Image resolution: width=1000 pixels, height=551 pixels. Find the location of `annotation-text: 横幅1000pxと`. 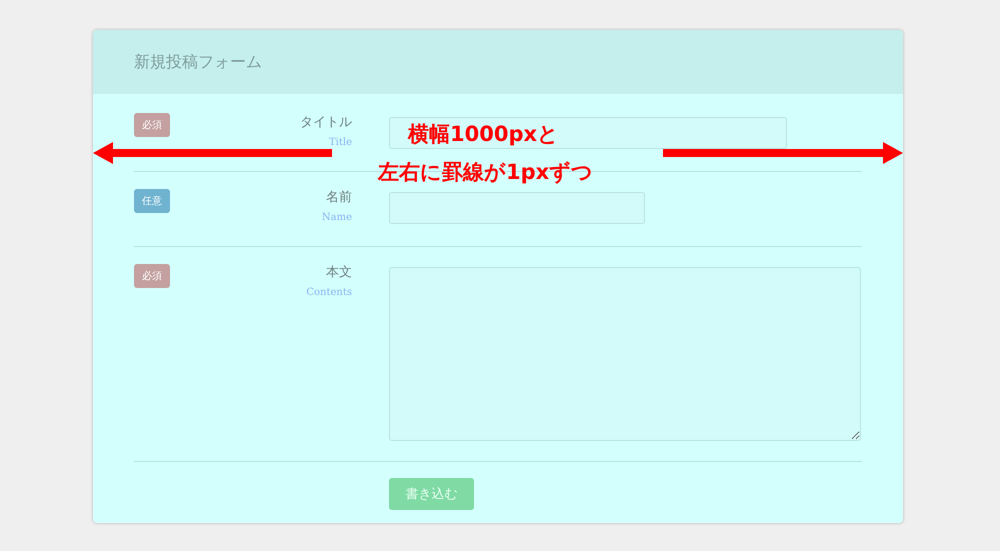

annotation-text: 横幅1000pxと is located at coordinates (484, 134).